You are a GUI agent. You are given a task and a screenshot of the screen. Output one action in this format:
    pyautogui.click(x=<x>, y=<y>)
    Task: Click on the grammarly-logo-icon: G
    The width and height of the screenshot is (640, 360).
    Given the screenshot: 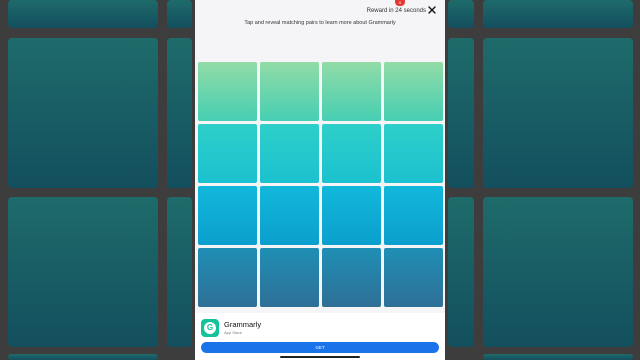 What is the action you would take?
    pyautogui.click(x=210, y=328)
    